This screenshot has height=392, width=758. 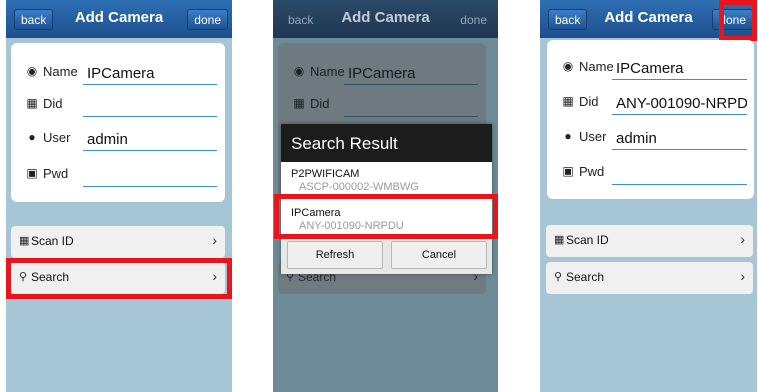 I want to click on result-highlight-box, so click(x=386, y=216).